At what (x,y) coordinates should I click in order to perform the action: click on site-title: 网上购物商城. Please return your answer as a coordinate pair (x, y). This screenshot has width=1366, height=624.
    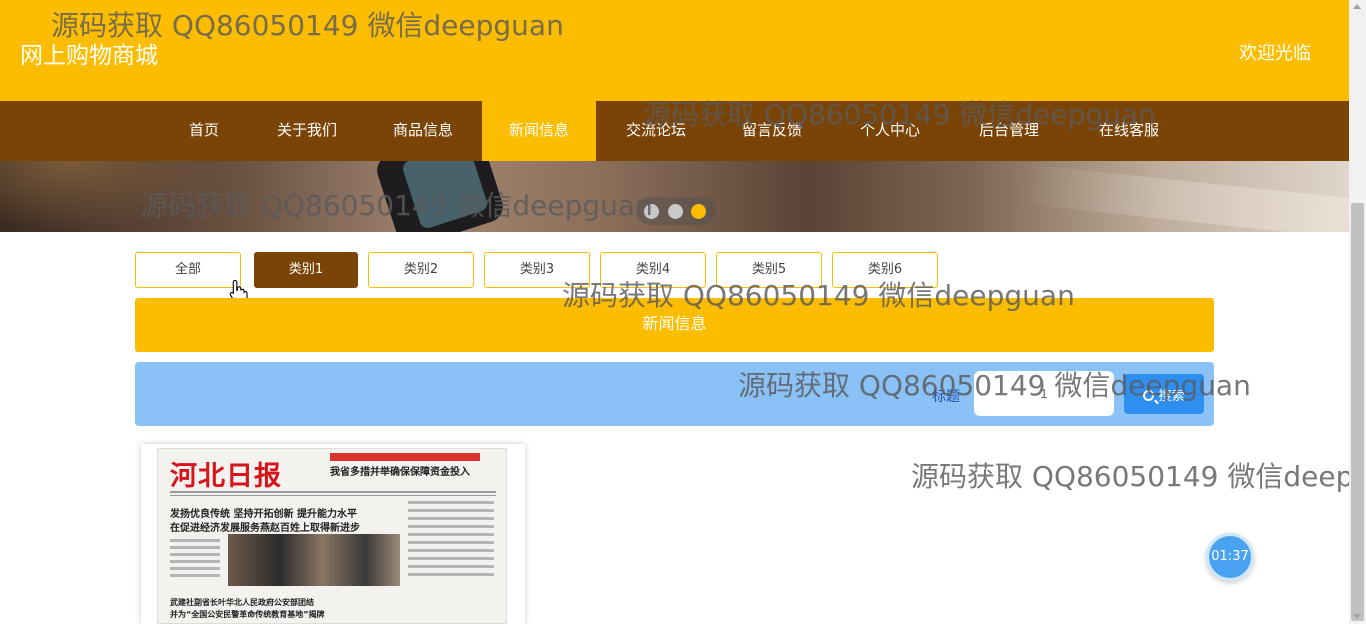
    Looking at the image, I should click on (89, 56).